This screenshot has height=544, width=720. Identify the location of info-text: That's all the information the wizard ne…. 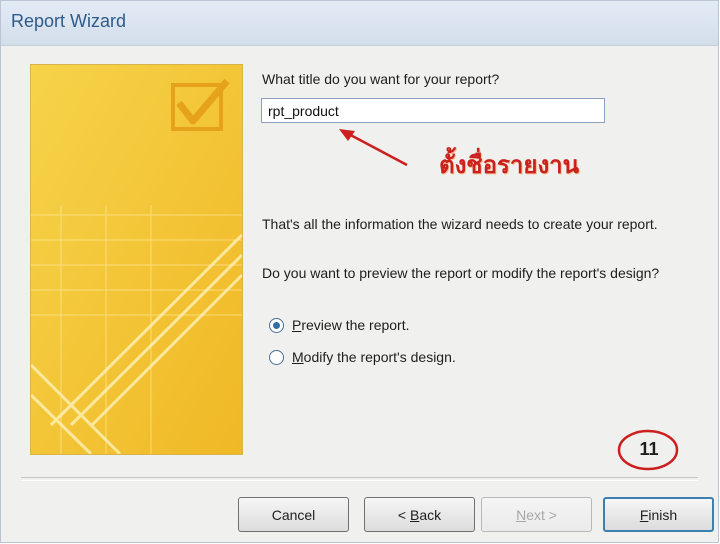
(460, 224).